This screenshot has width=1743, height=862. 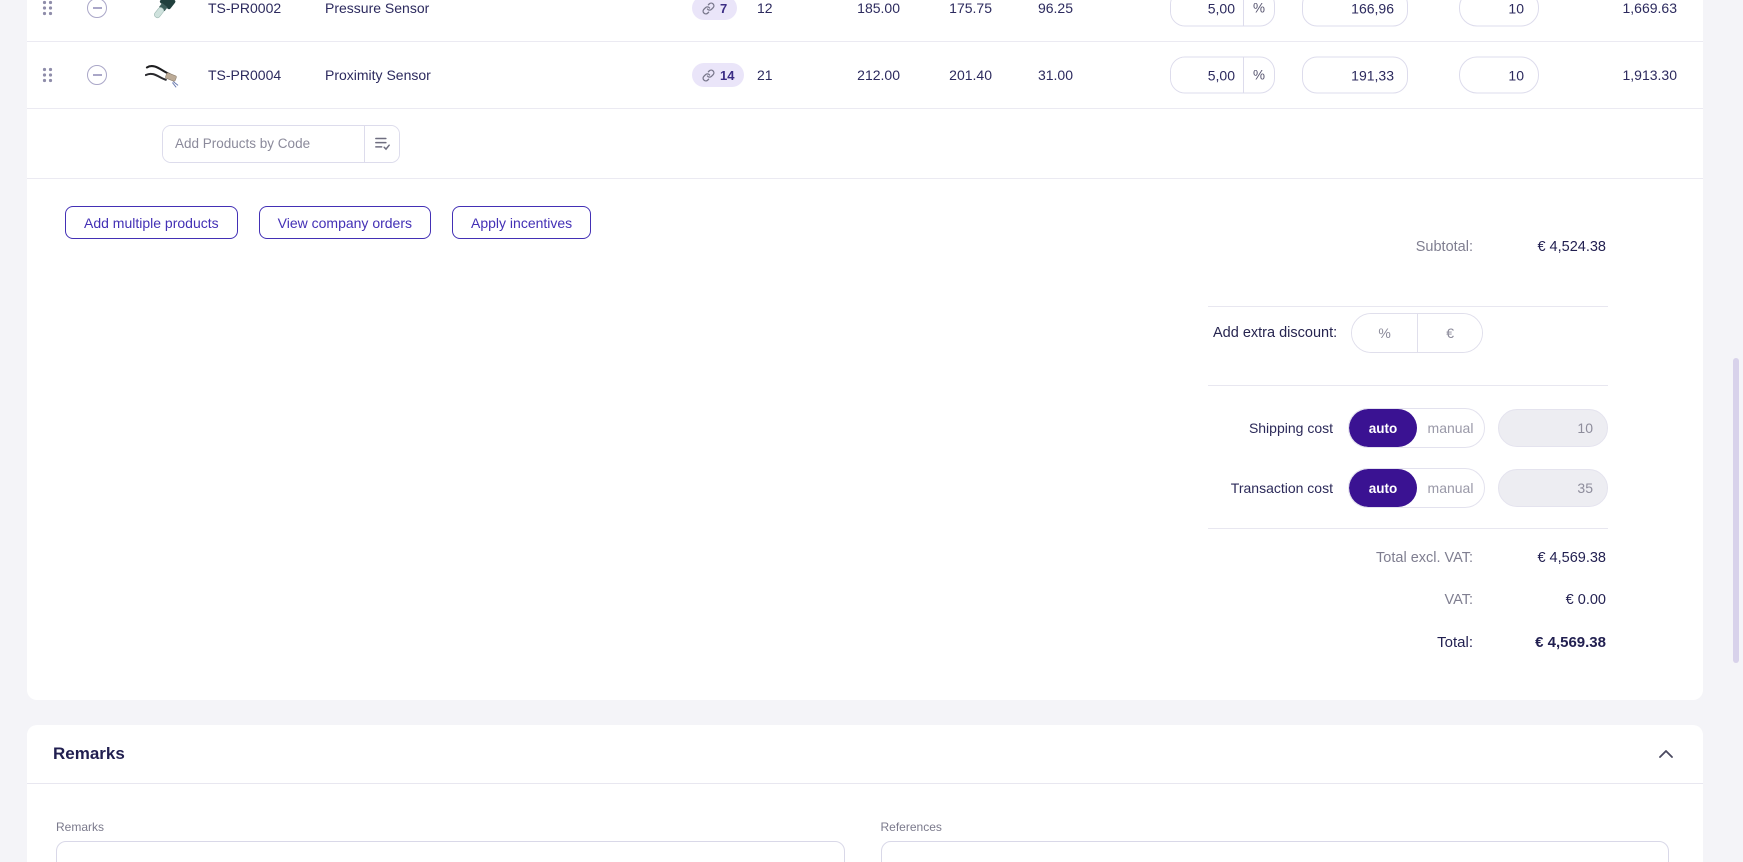 What do you see at coordinates (151, 222) in the screenshot?
I see `add-multiple-products-button: Add multiple products` at bounding box center [151, 222].